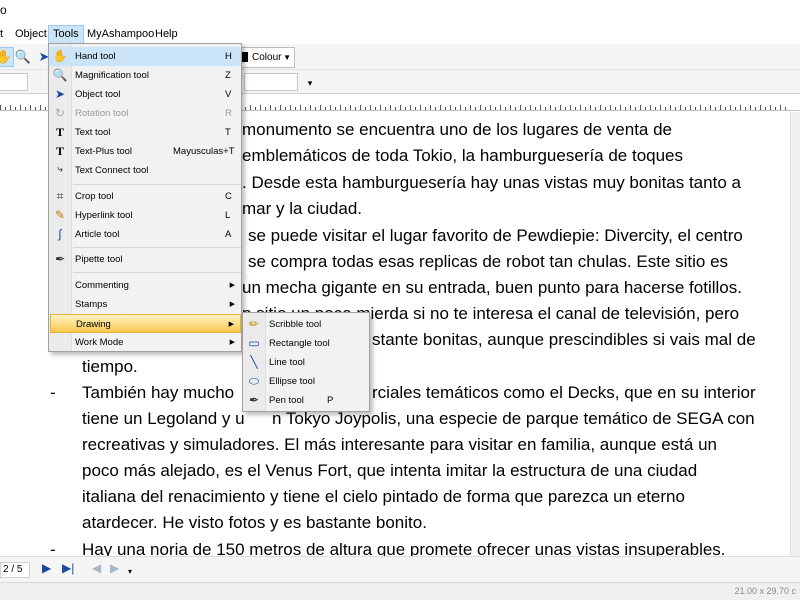 This screenshot has width=800, height=600. Describe the element at coordinates (7, 57) in the screenshot. I see `hand-tool-button: ✋` at that location.